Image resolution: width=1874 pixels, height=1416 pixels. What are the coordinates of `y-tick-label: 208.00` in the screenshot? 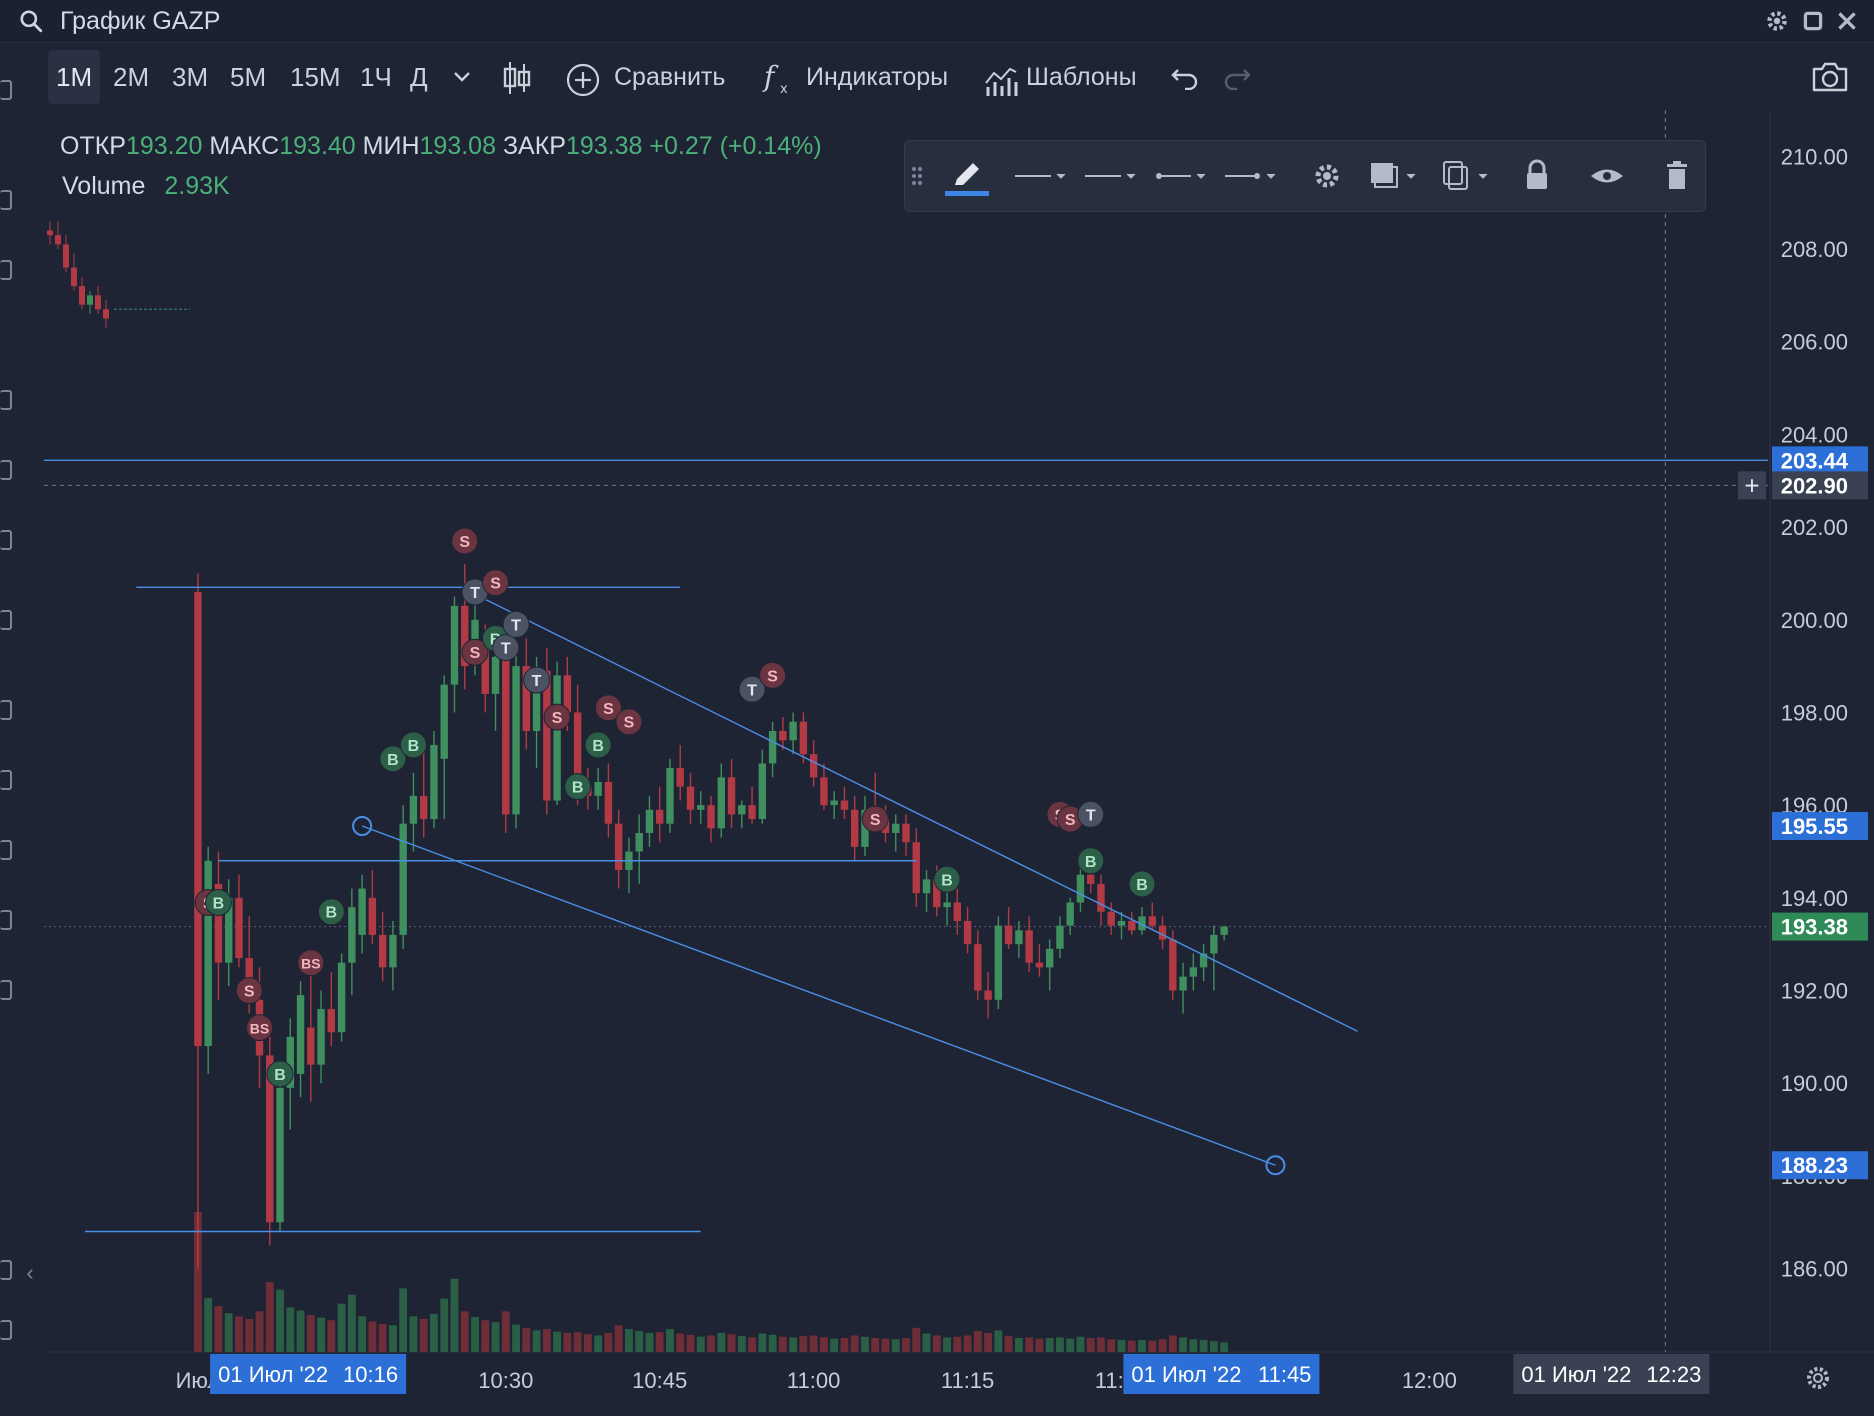 It's located at (1814, 249).